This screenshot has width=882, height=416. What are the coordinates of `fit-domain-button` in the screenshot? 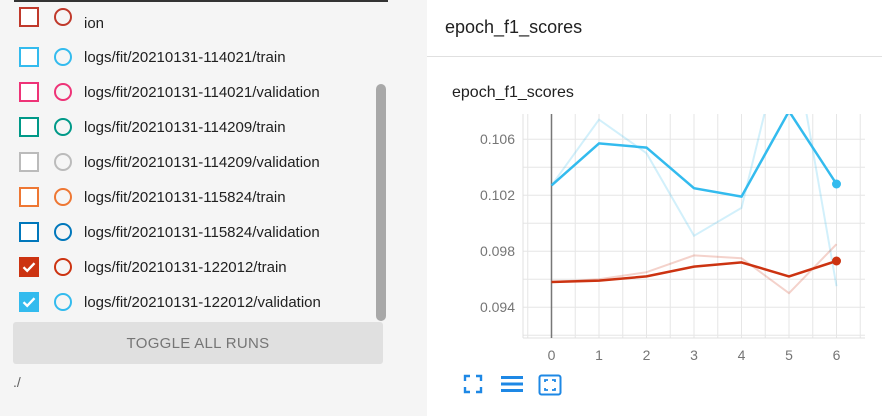 It's located at (550, 387).